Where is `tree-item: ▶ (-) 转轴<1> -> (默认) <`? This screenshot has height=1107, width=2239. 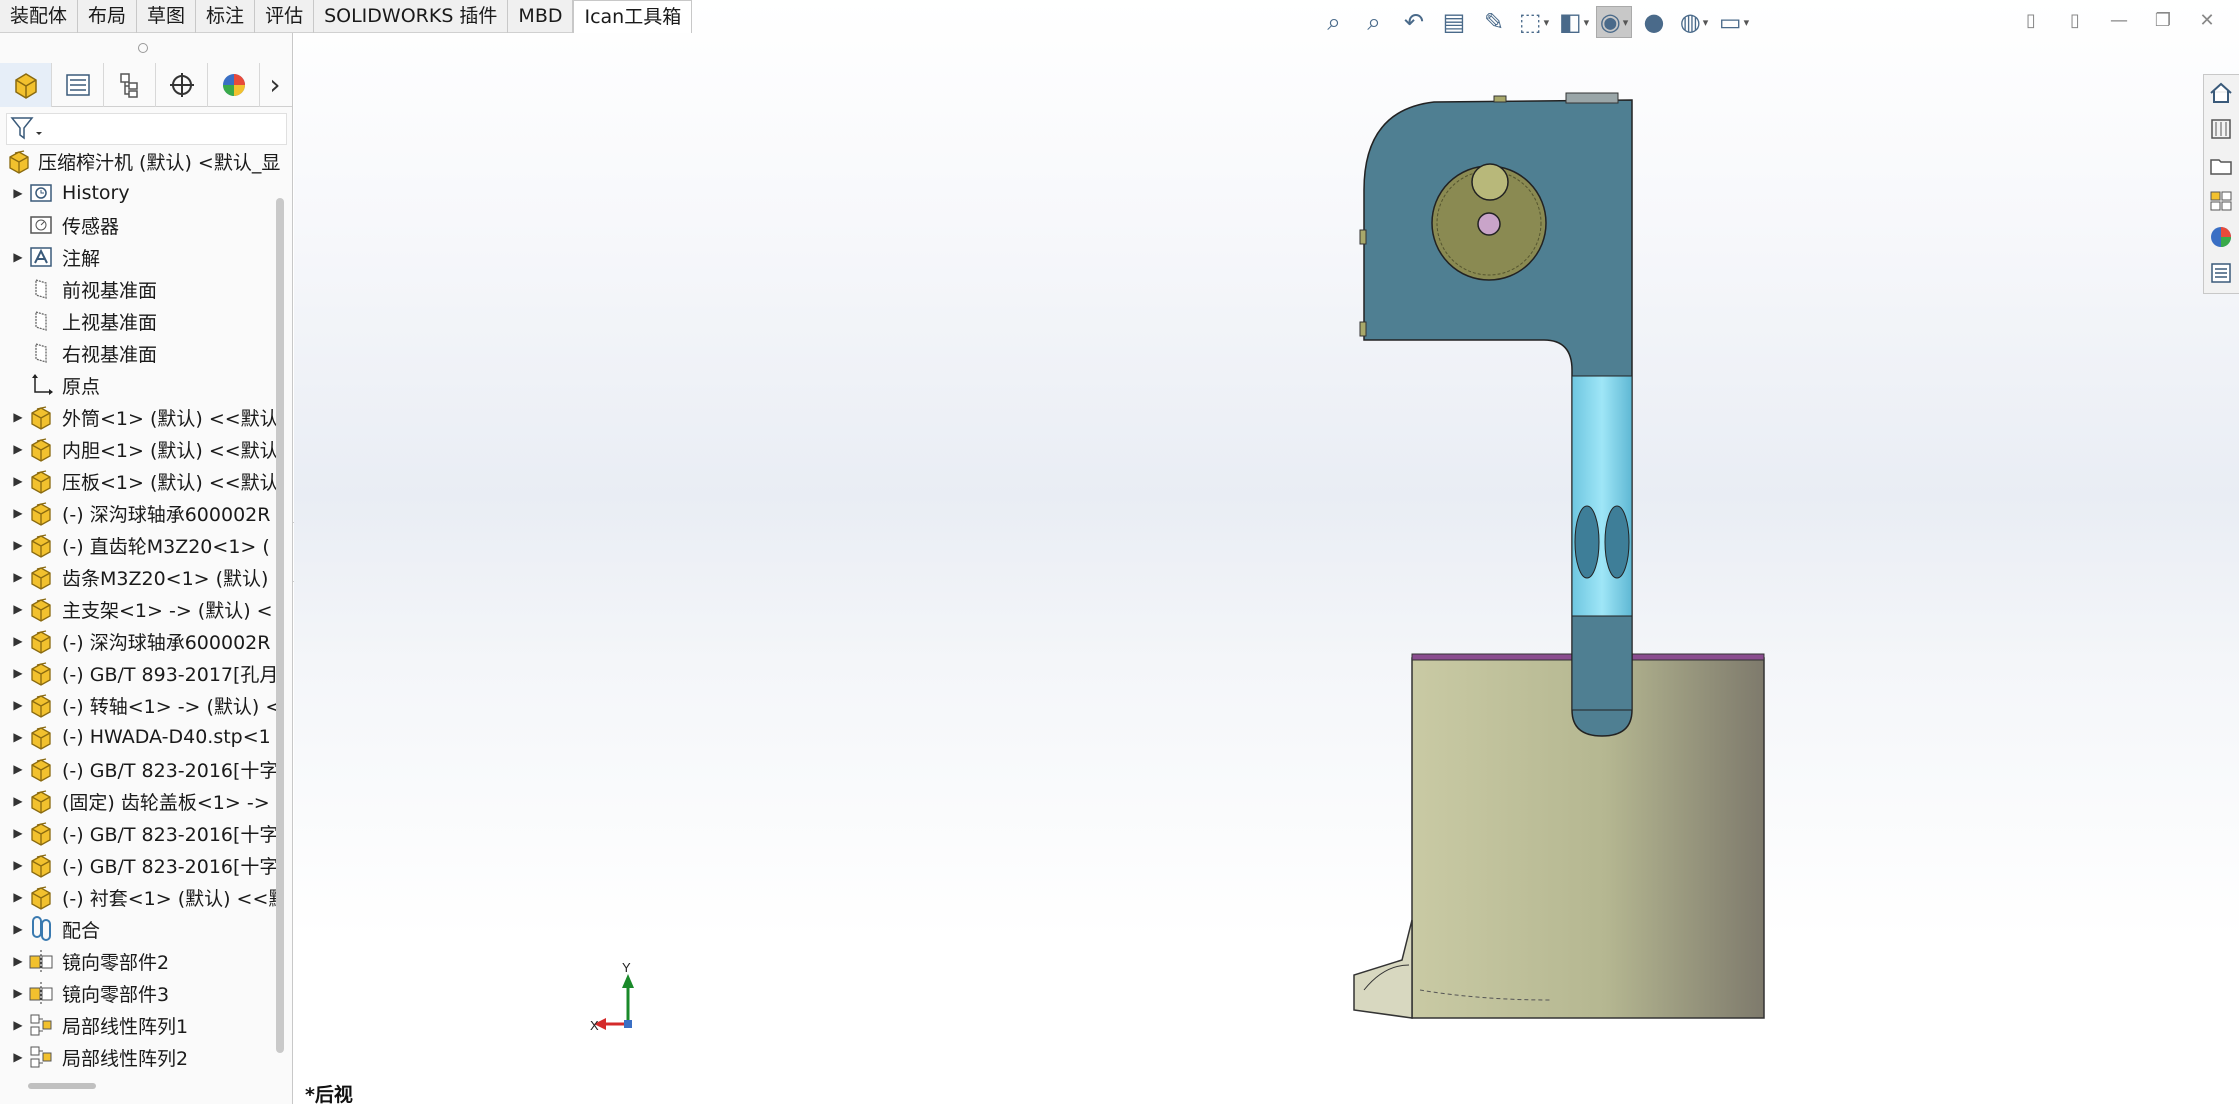 tree-item: ▶ (-) 转轴<1> -> (默认) < is located at coordinates (140, 705).